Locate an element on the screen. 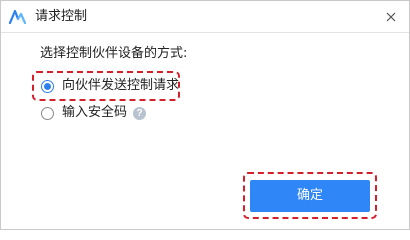 This screenshot has width=410, height=240. method-prompt: 选择控制伙伴设备的方式: is located at coordinates (114, 53).